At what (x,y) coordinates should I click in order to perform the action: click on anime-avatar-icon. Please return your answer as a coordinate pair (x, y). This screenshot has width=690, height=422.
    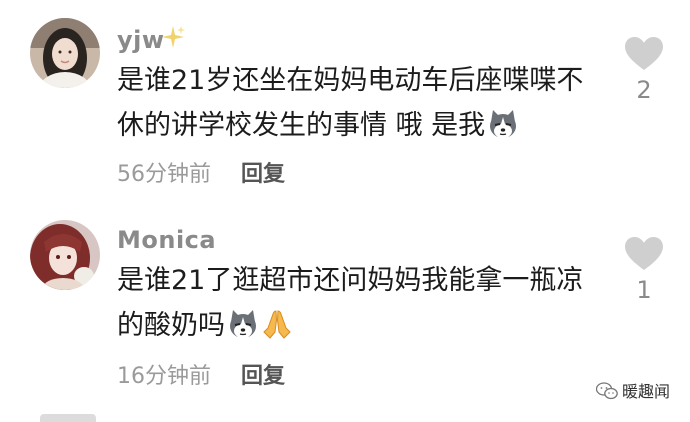
    Looking at the image, I should click on (65, 255).